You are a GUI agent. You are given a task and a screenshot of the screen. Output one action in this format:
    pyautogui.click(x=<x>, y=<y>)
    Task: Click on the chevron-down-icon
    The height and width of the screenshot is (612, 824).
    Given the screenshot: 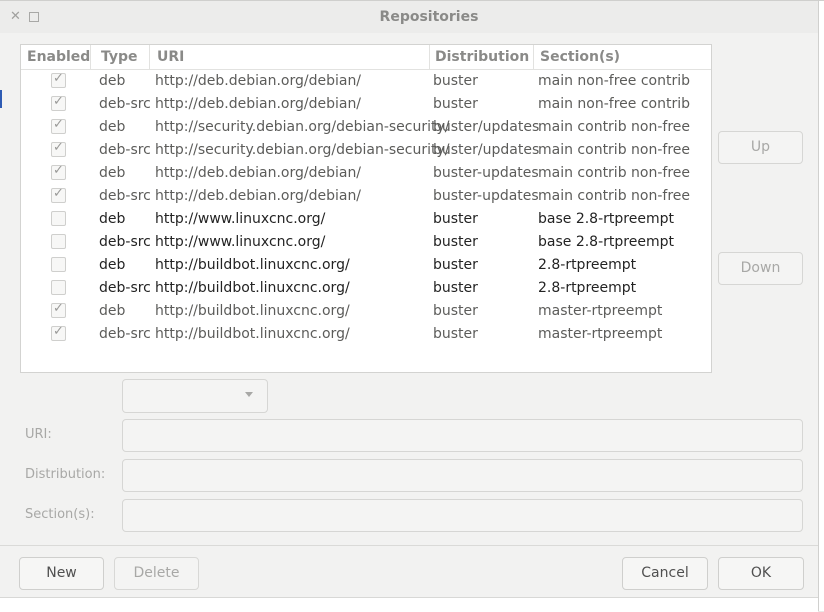 What is the action you would take?
    pyautogui.click(x=249, y=394)
    